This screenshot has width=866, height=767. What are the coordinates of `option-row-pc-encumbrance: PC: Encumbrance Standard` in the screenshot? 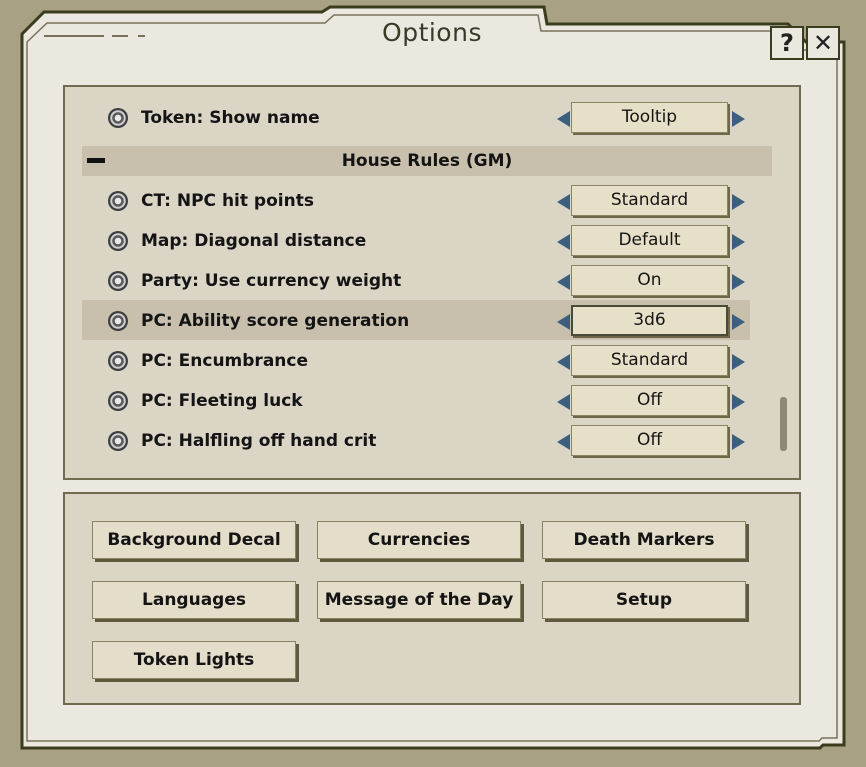 It's located at (416, 361).